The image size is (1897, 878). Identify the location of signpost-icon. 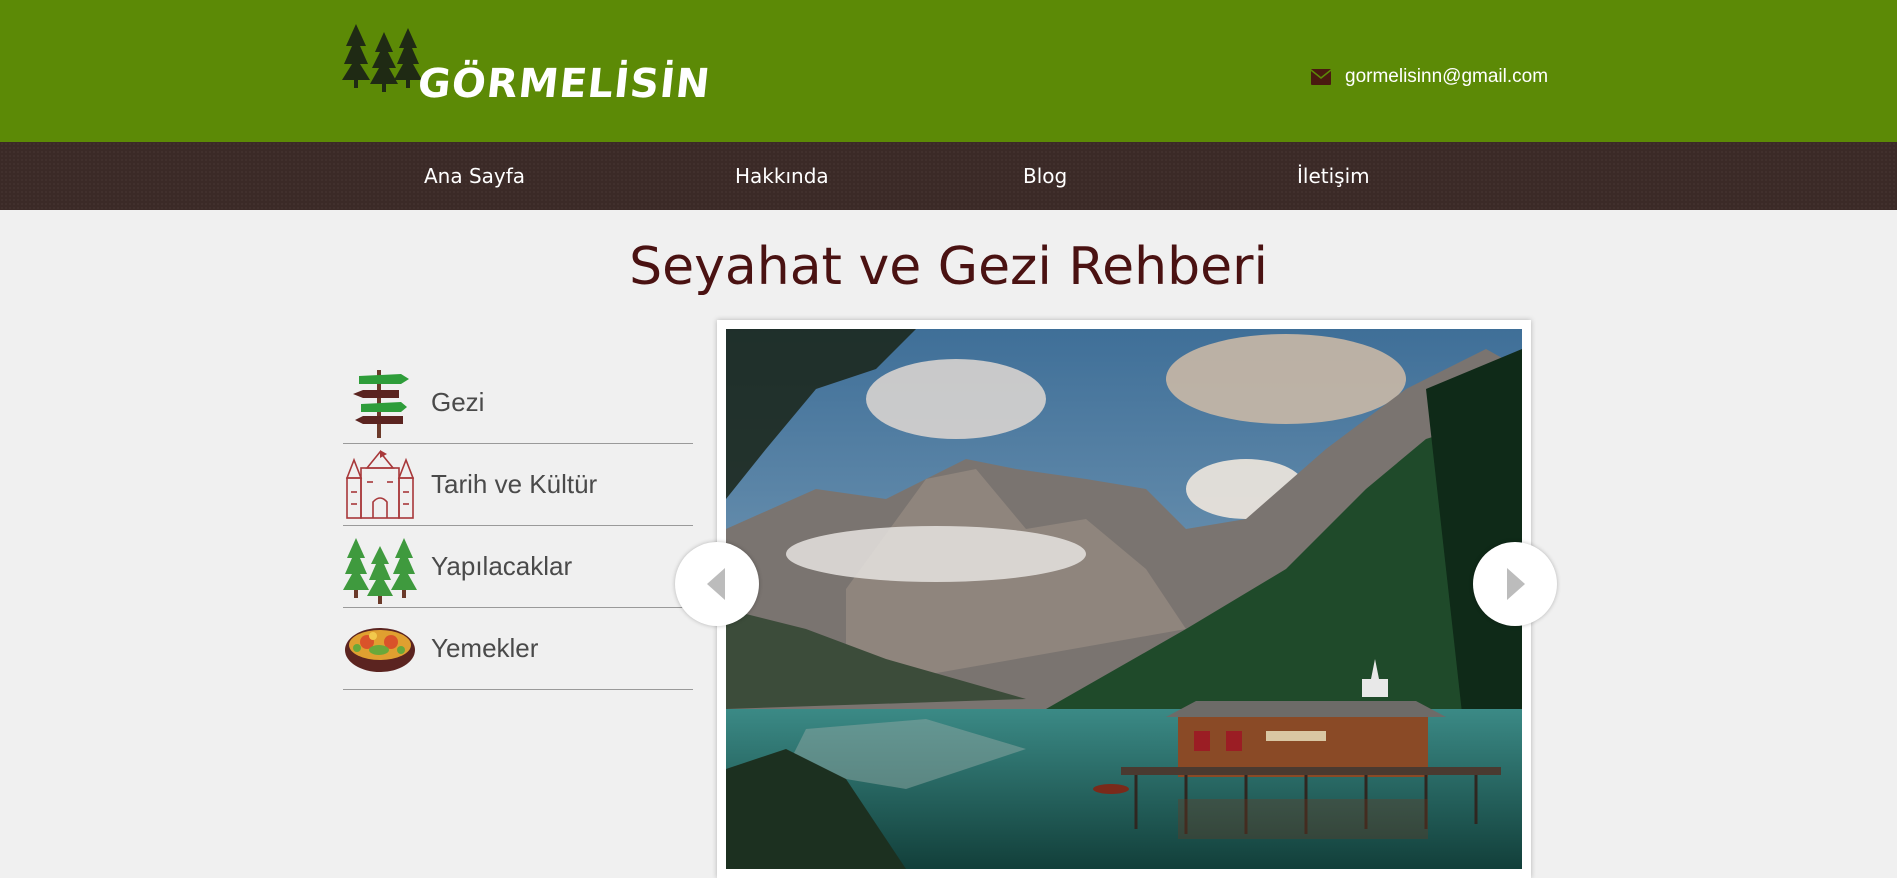
(381, 403).